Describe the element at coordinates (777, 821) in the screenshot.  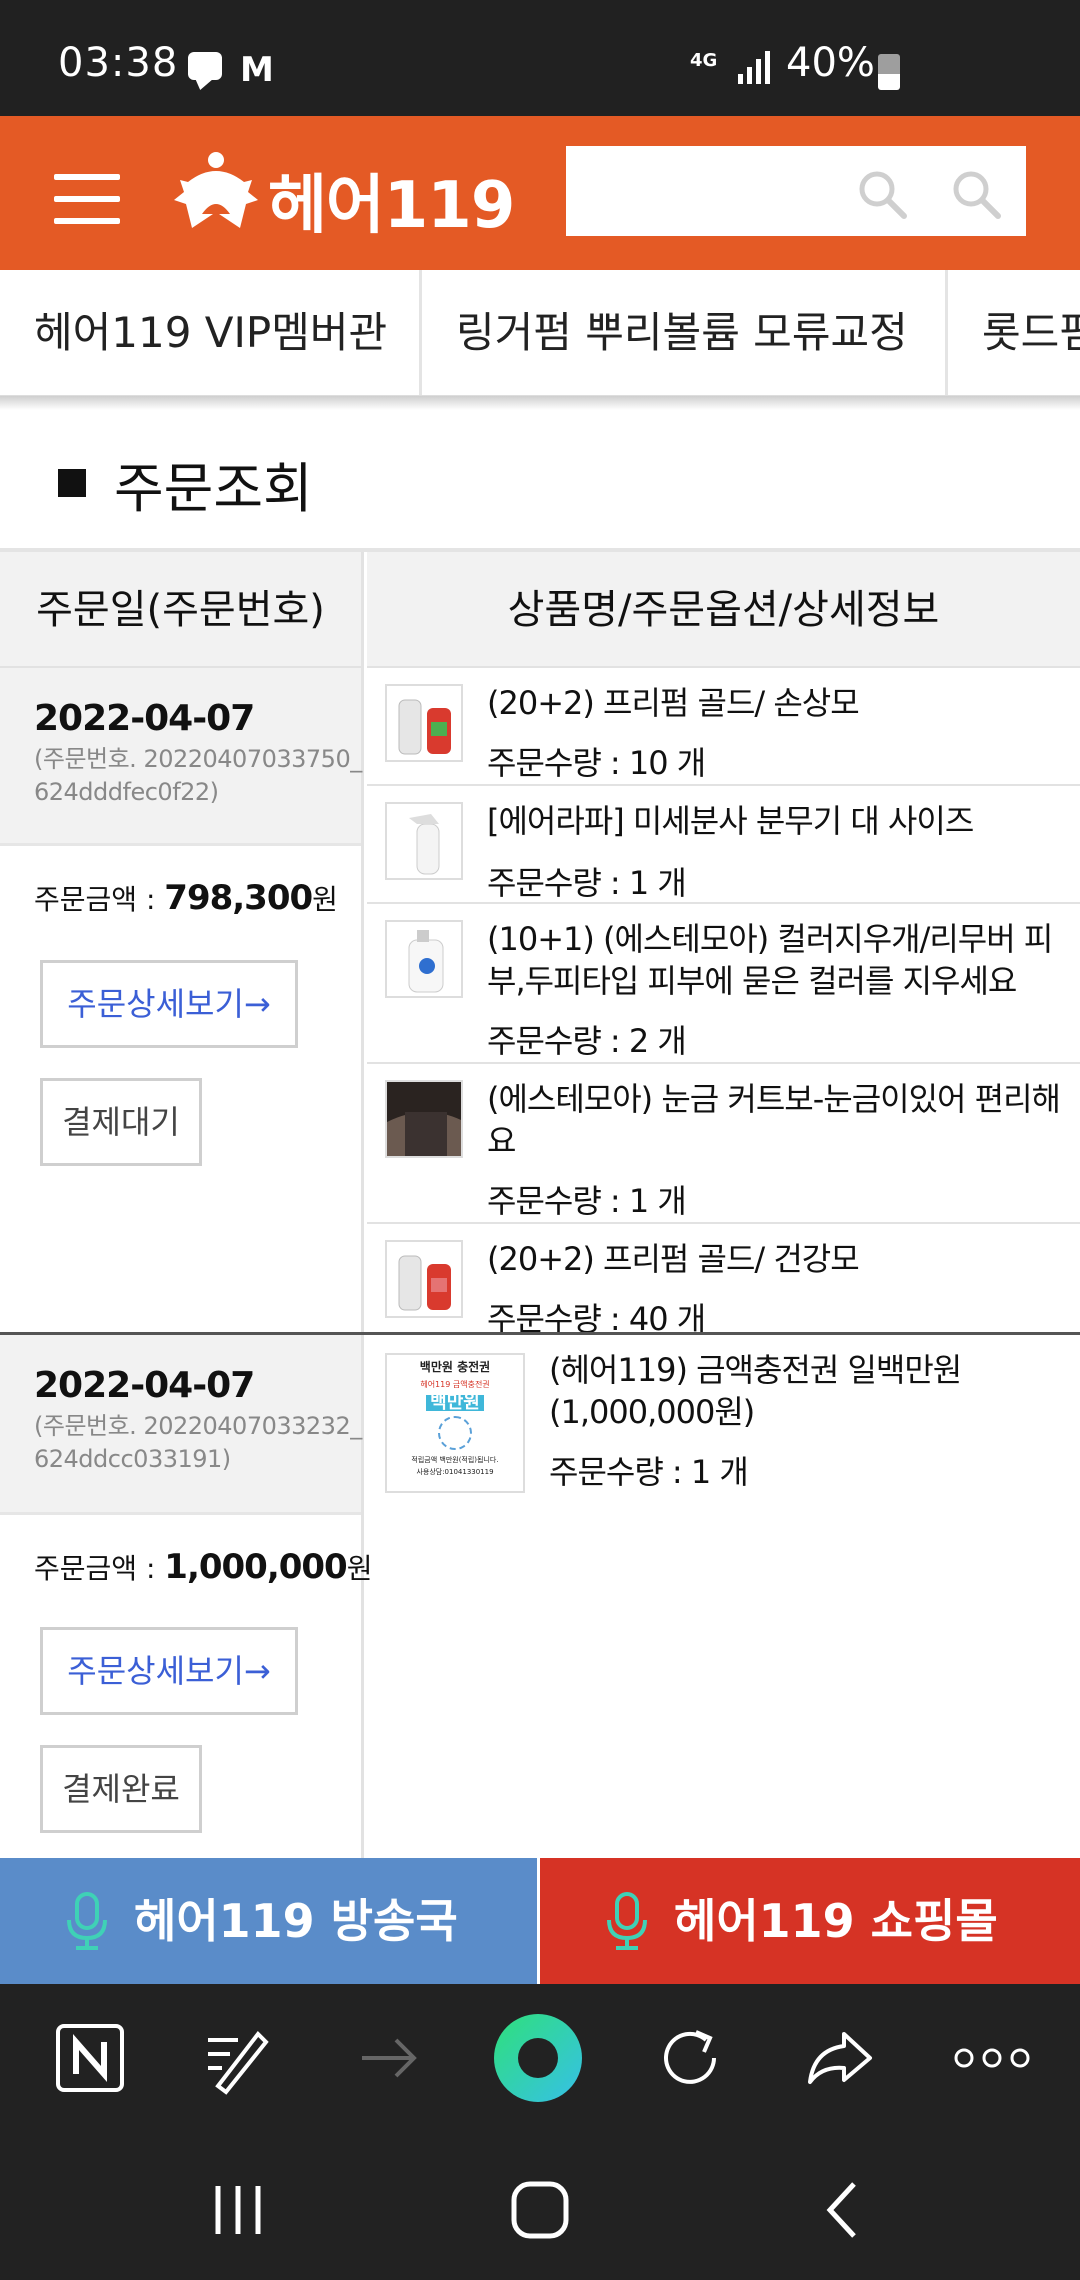
I see `product-name: [에어라파] 미세분사 분무기 대 사이즈` at that location.